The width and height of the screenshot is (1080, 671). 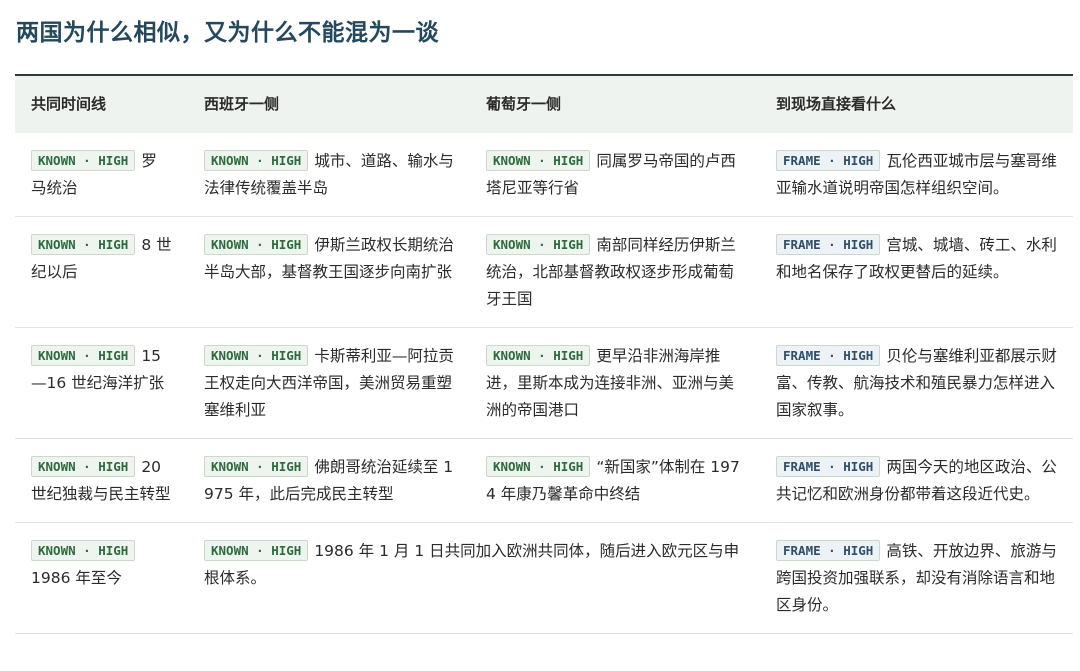 I want to click on portugal-cell: KNOWN · HIGH 南部同样经历伊斯兰统治，北部基督教政权逐步形成葡萄牙王国, so click(x=615, y=272).